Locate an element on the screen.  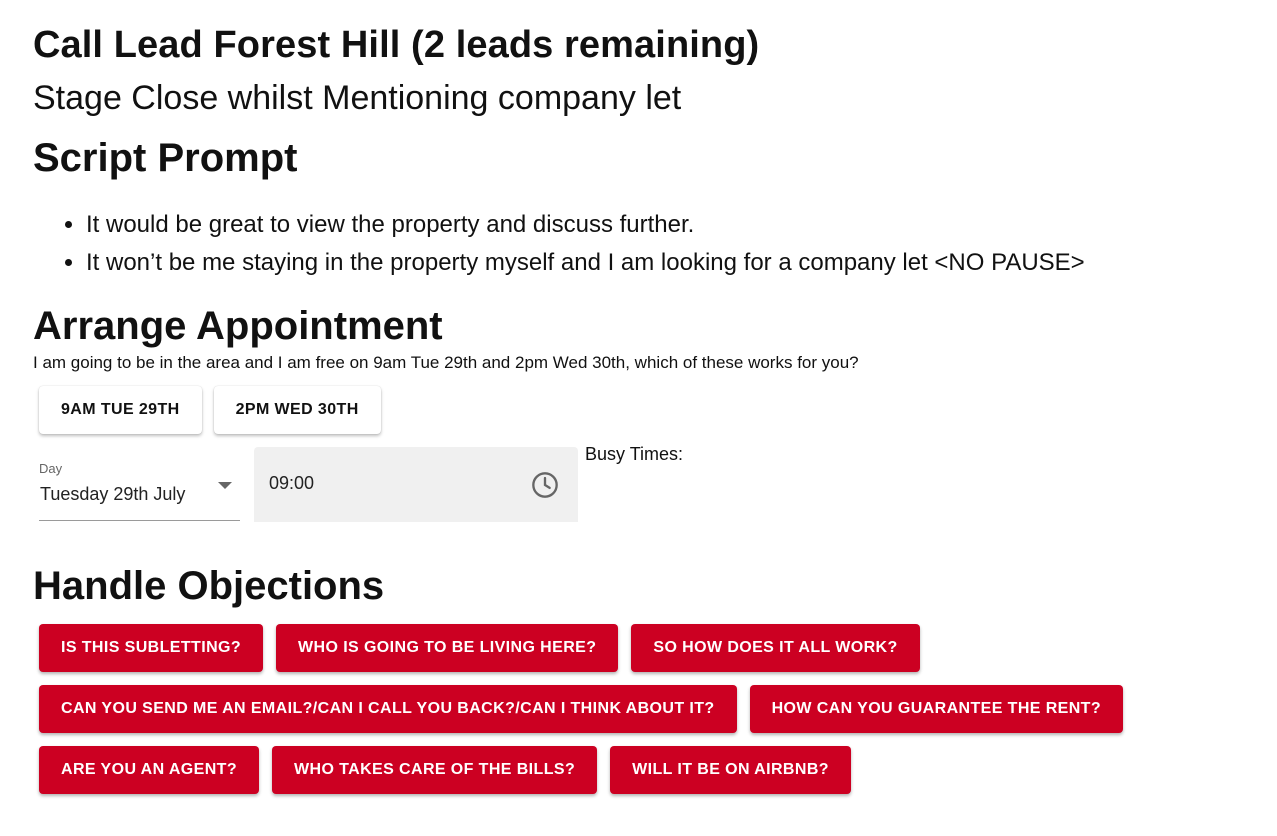
day-select-label: Day is located at coordinates (51, 468).